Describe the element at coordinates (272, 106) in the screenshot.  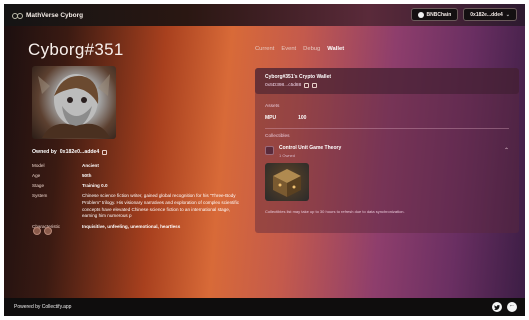
I see `assets-label: Assets` at that location.